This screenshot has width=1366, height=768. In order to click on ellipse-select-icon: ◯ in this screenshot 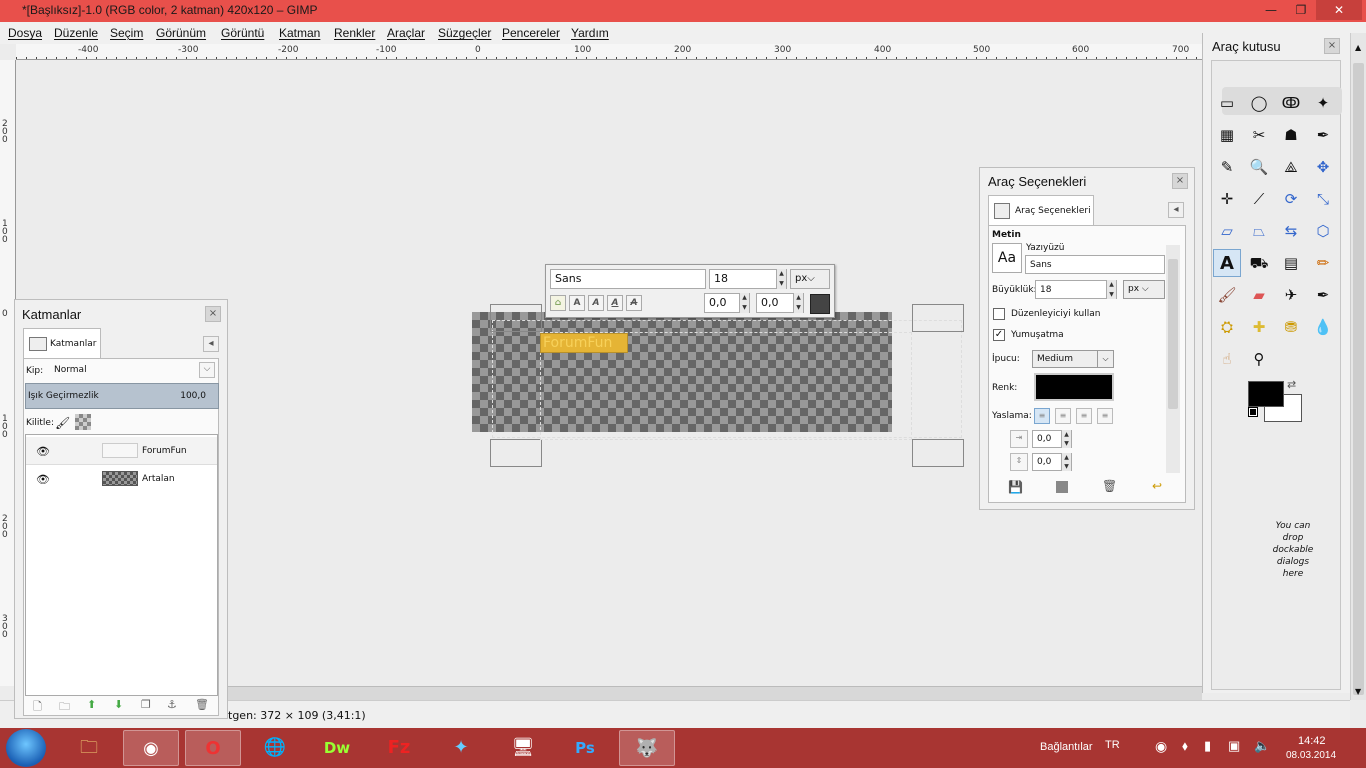, I will do `click(1259, 103)`.